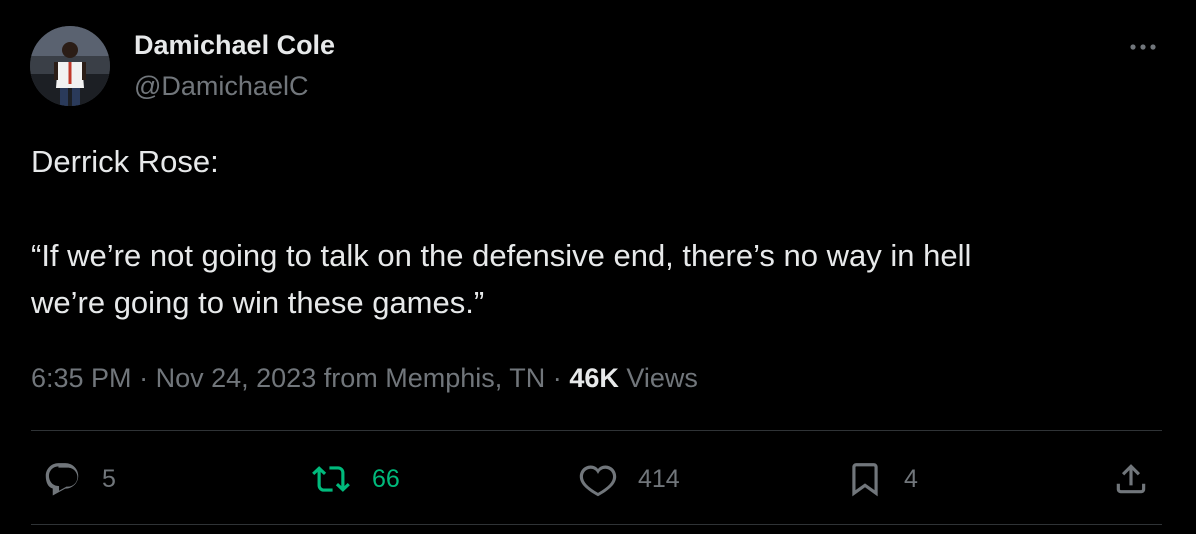 Image resolution: width=1196 pixels, height=534 pixels. Describe the element at coordinates (434, 378) in the screenshot. I see `tweet-location: from Memphis, TN` at that location.